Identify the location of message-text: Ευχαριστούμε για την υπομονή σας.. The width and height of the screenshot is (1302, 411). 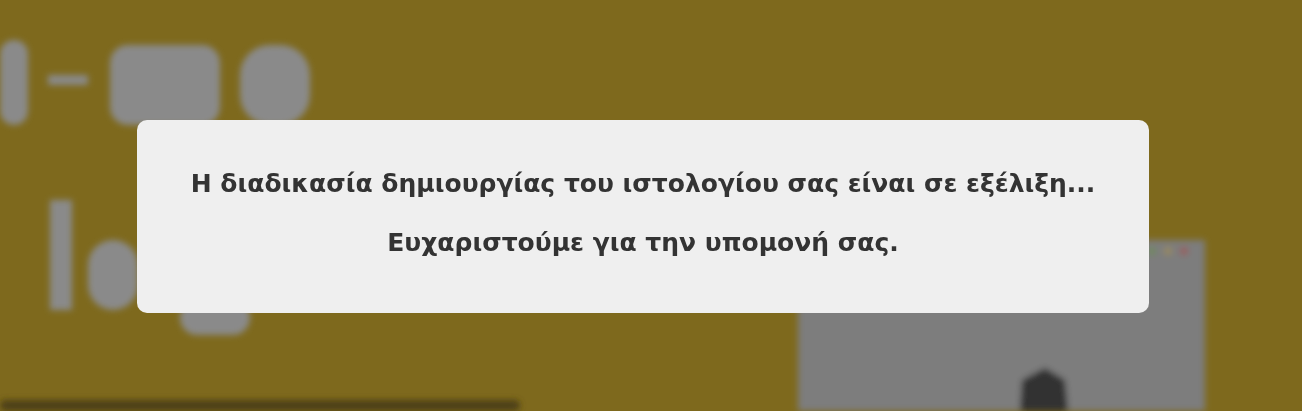
(643, 243).